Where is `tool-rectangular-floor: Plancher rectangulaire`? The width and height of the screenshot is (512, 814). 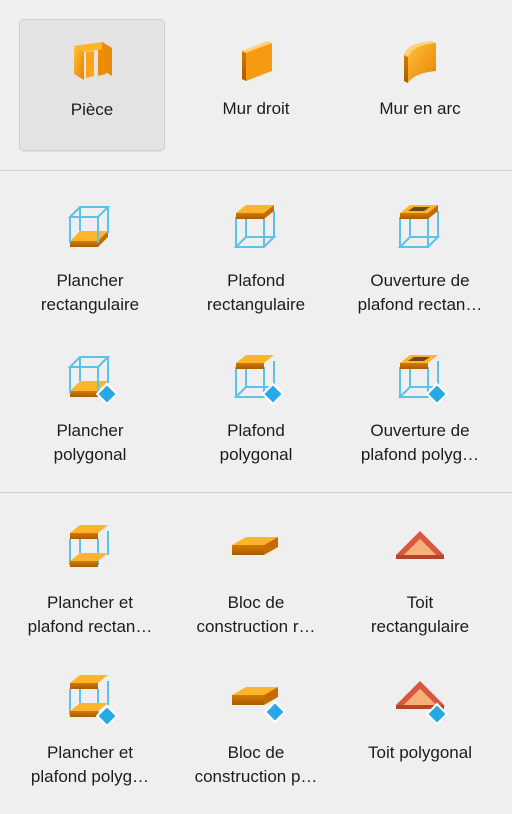
tool-rectangular-floor: Plancher rectangulaire is located at coordinates (90, 269).